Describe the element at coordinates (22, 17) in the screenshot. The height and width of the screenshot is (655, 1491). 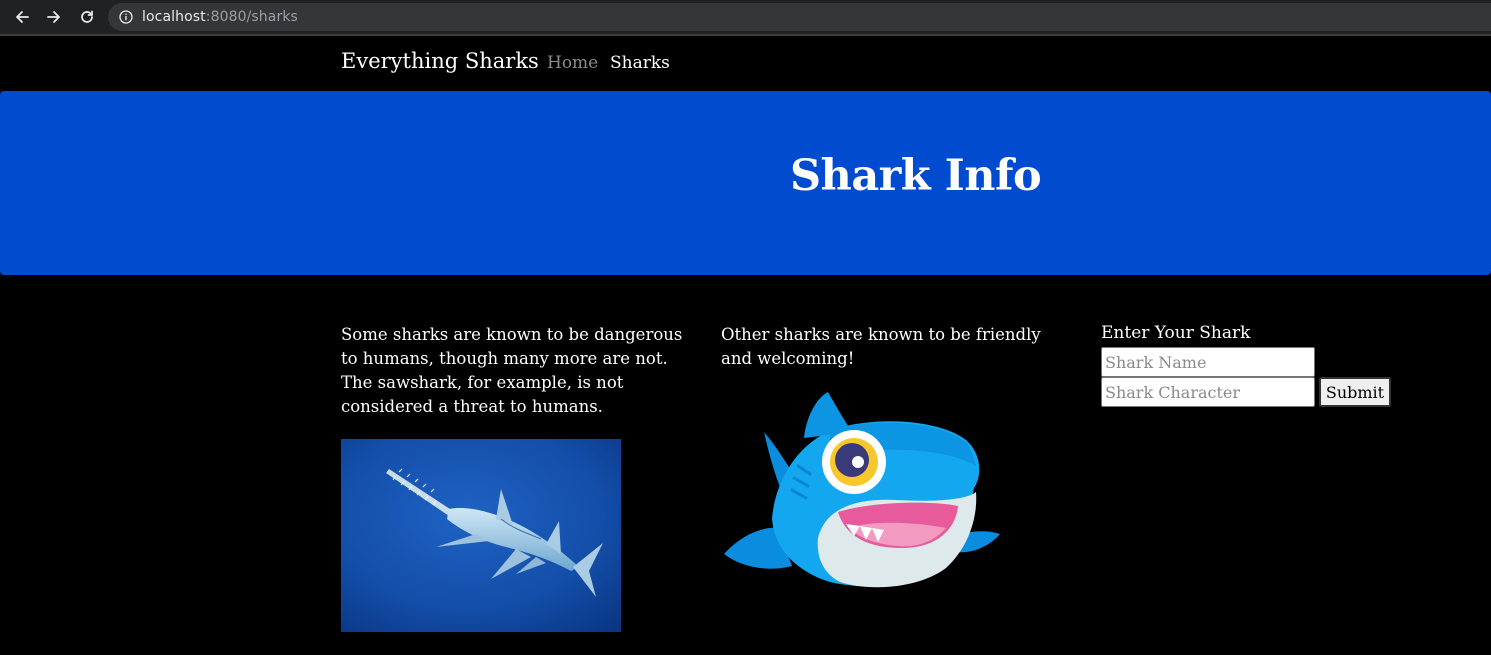
I see `back-arrow-icon` at that location.